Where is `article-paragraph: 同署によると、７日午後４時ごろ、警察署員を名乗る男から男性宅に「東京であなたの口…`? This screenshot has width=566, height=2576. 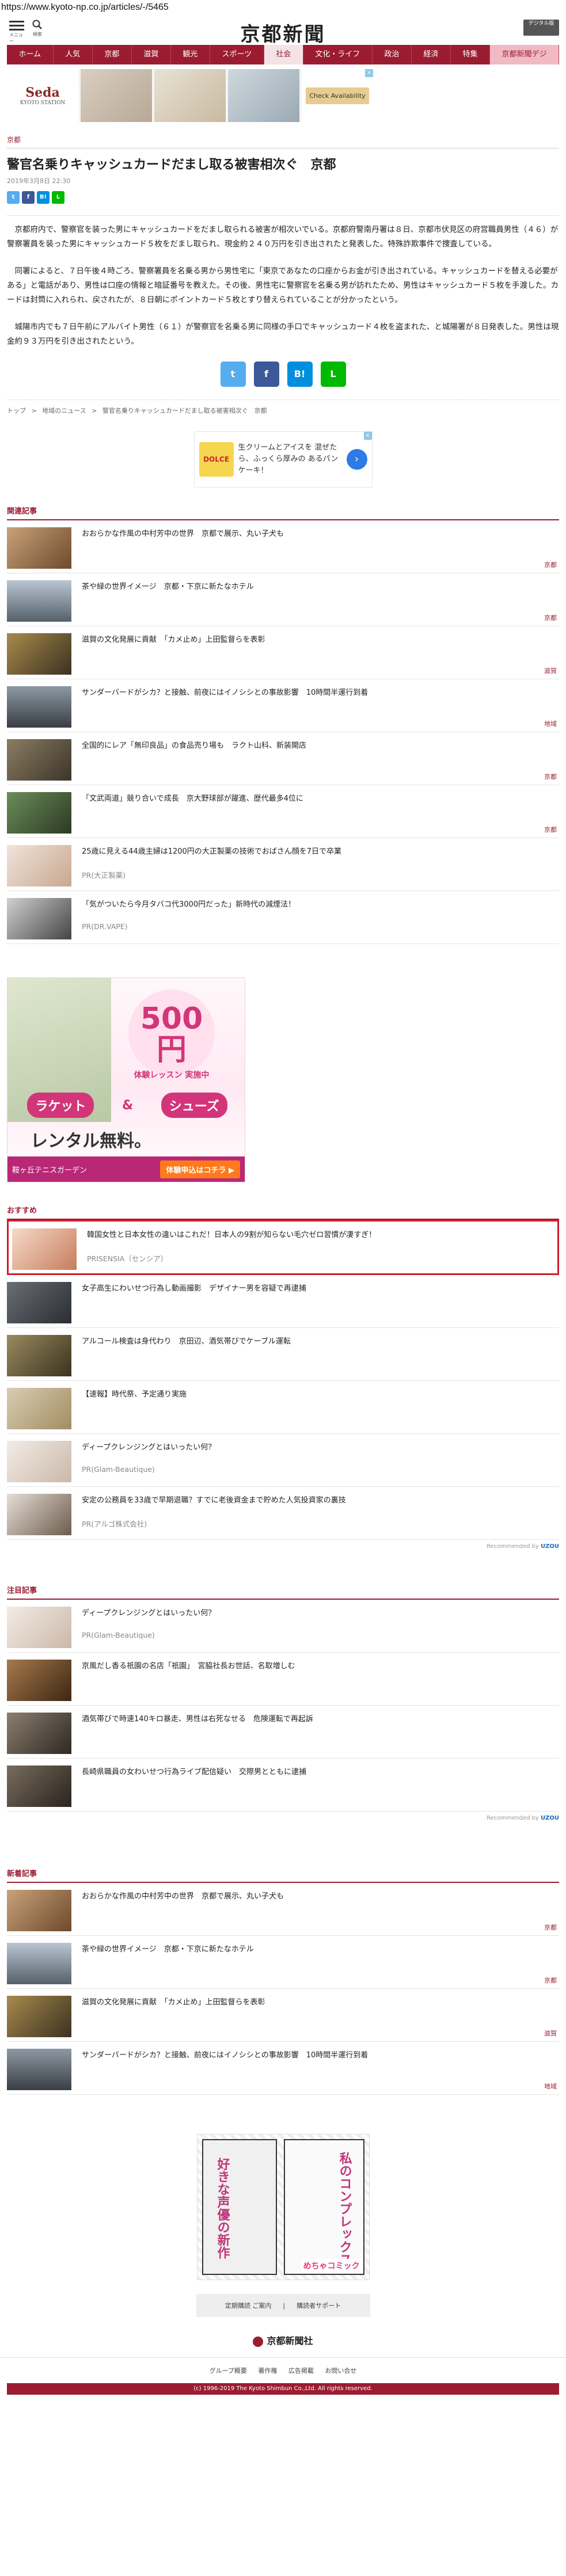
article-paragraph: 同署によると、７日午後４時ごろ、警察署員を名乗る男から男性宅に「東京であなたの口… is located at coordinates (283, 286).